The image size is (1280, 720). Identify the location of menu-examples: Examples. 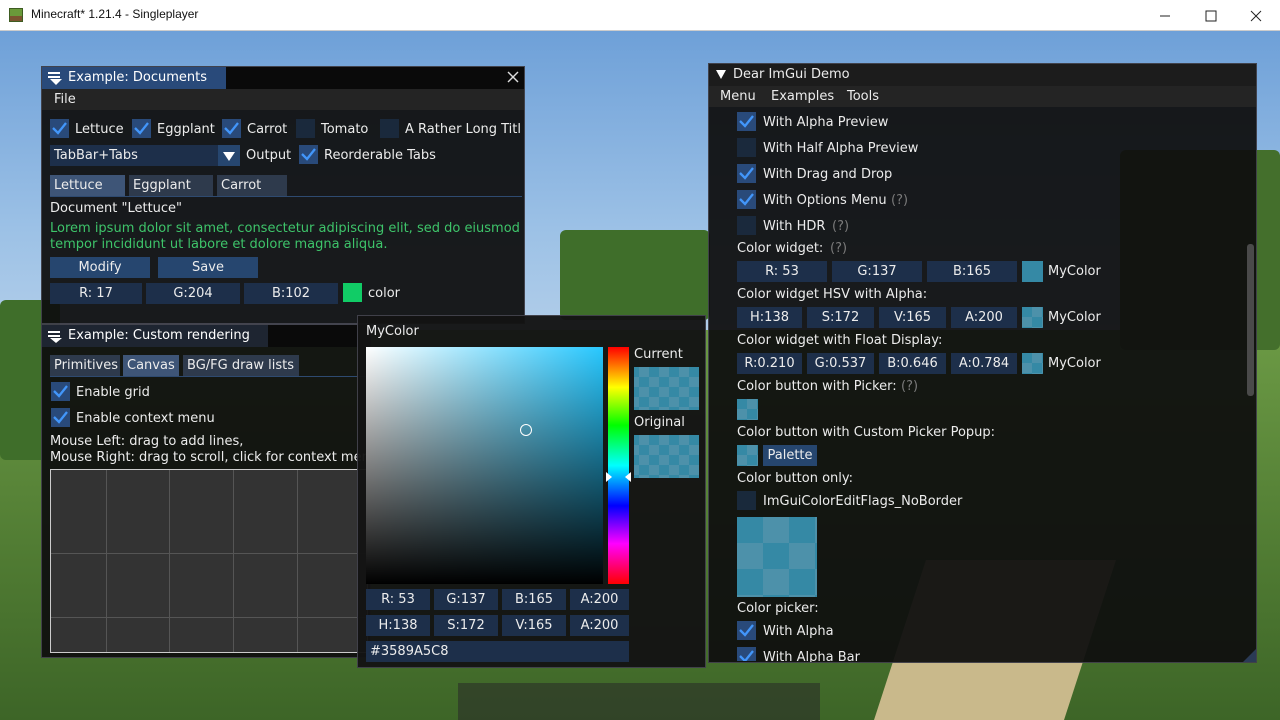
(802, 96).